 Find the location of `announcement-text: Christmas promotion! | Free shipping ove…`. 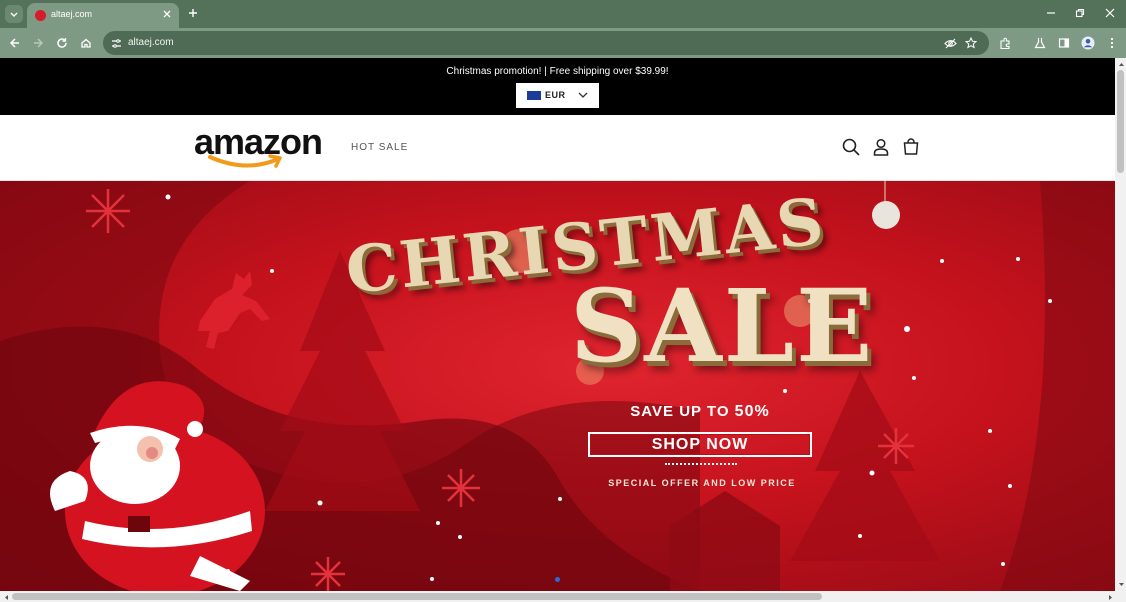

announcement-text: Christmas promotion! | Free shipping ove… is located at coordinates (557, 71).